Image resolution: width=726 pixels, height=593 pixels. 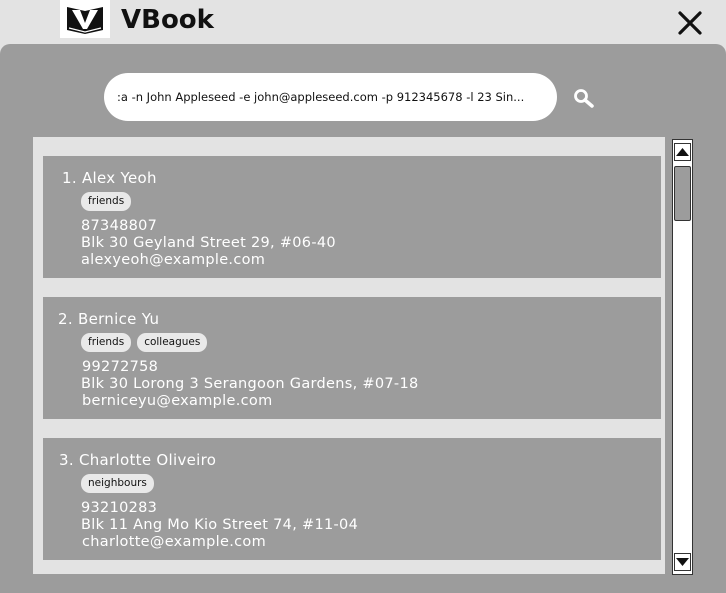 I want to click on tag-list: friends, so click(x=106, y=201).